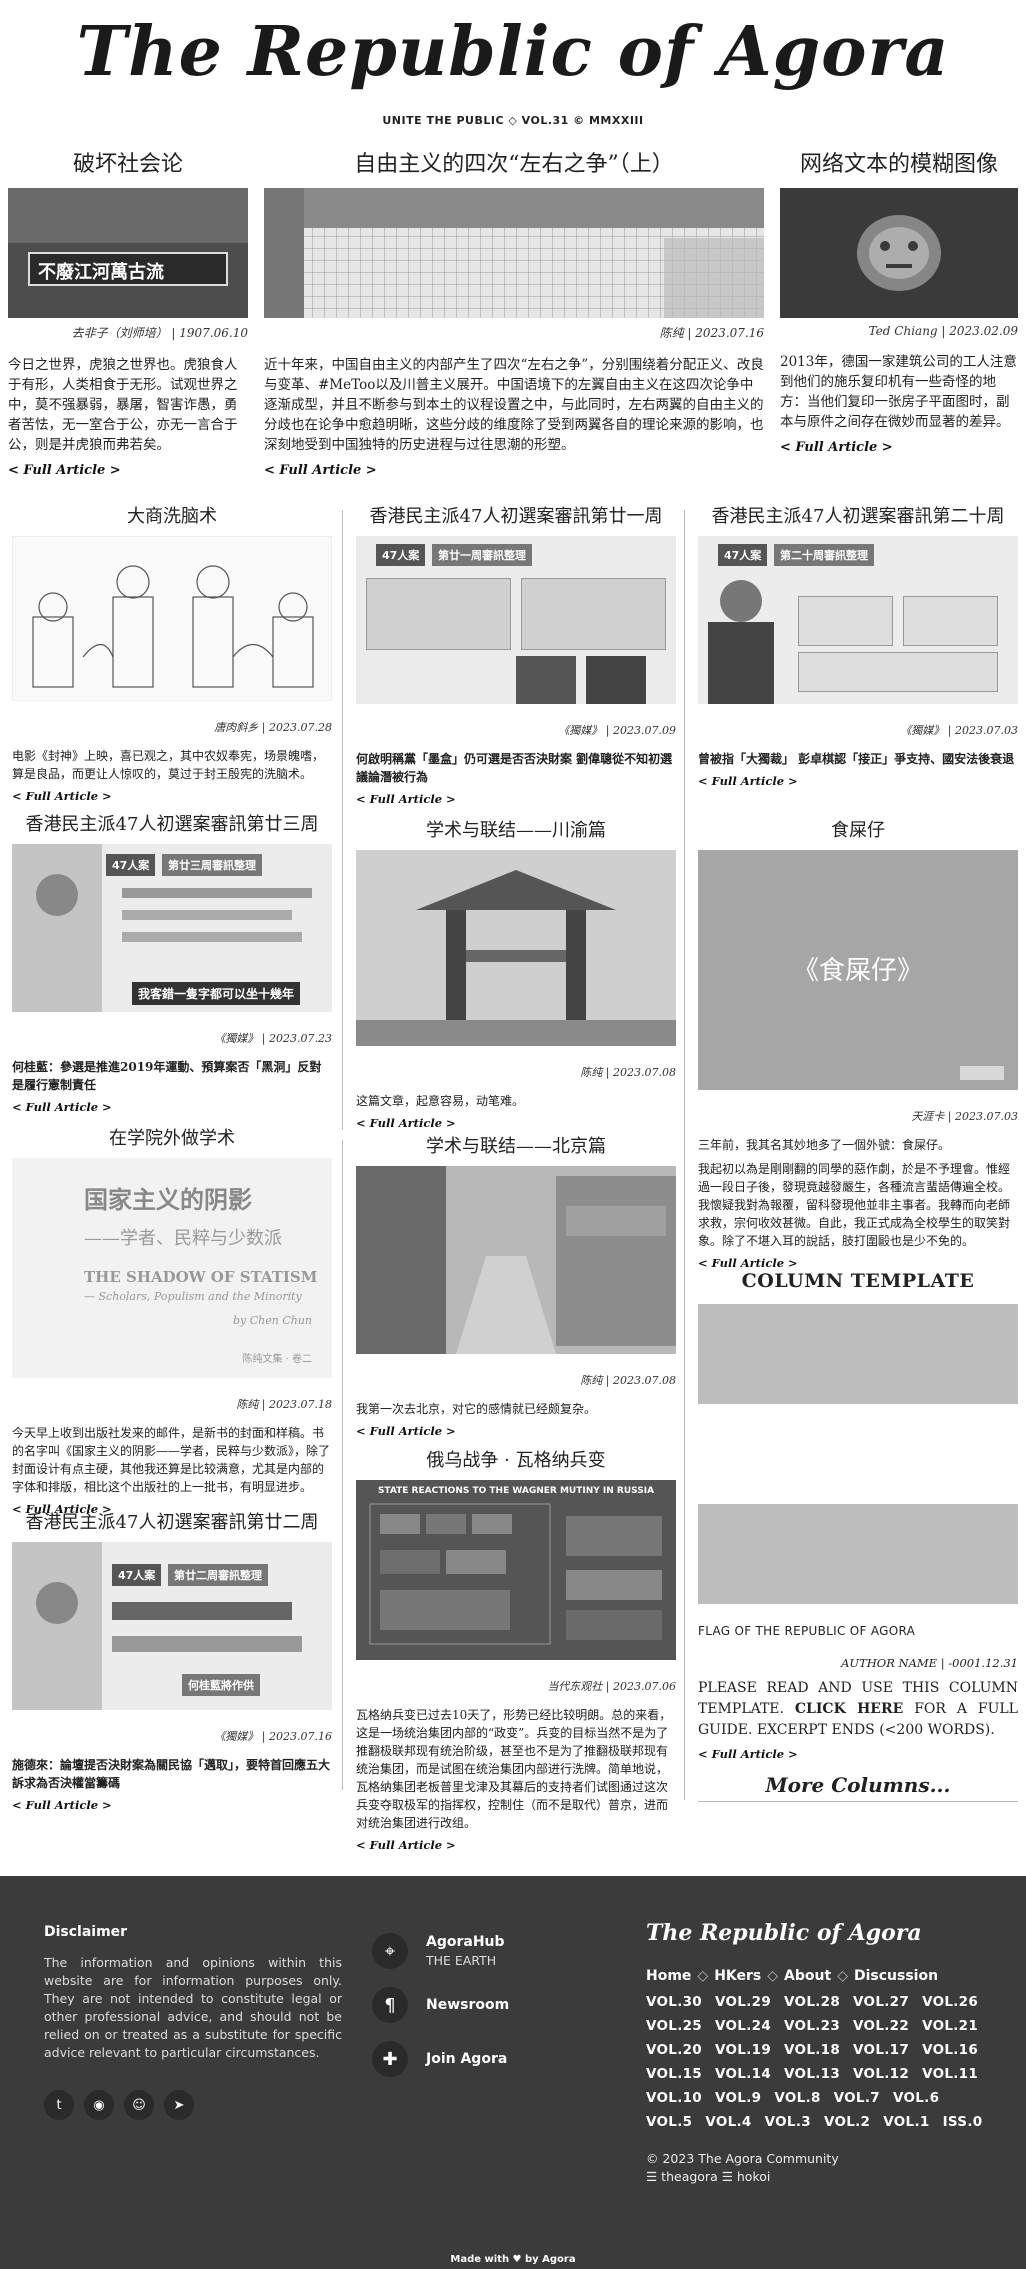 The height and width of the screenshot is (2269, 1026). I want to click on agorahub-link: ⌖ AgoraHub THE EARTH, so click(502, 1951).